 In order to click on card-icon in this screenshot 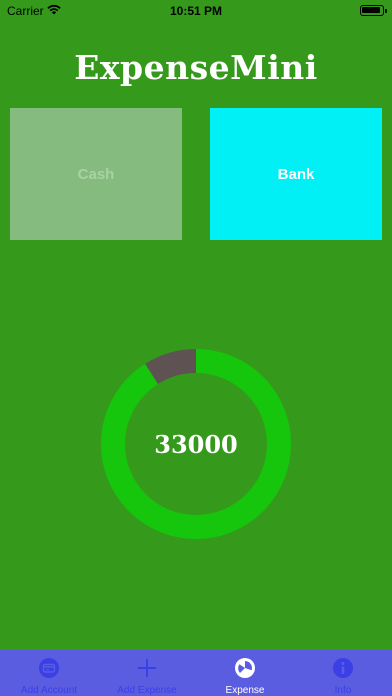, I will do `click(49, 668)`.